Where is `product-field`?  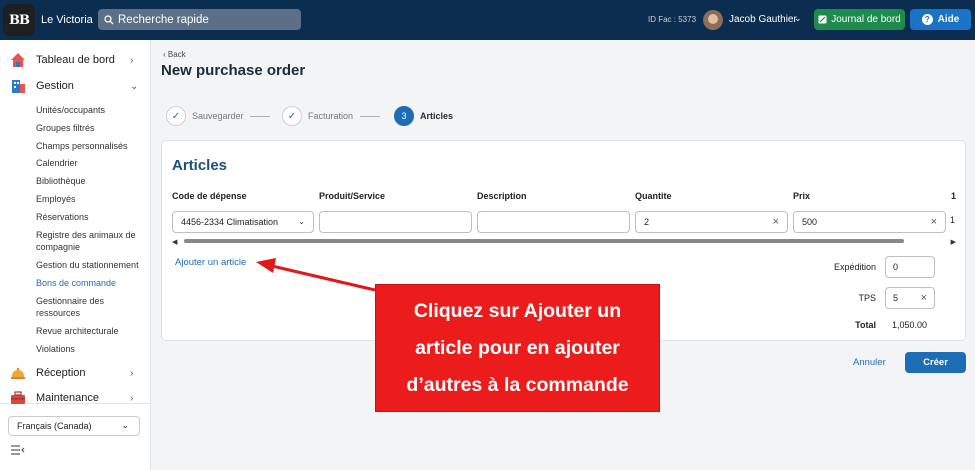
product-field is located at coordinates (395, 222).